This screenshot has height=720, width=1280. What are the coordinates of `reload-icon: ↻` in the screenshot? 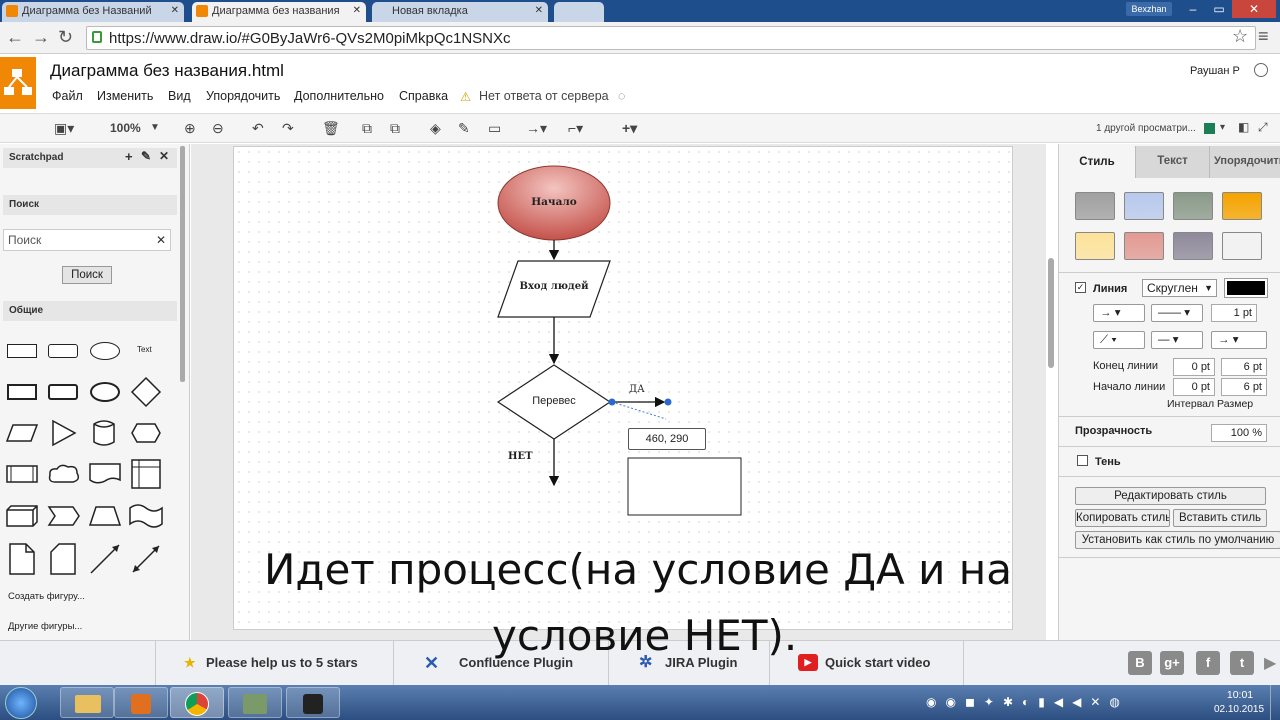 It's located at (65, 37).